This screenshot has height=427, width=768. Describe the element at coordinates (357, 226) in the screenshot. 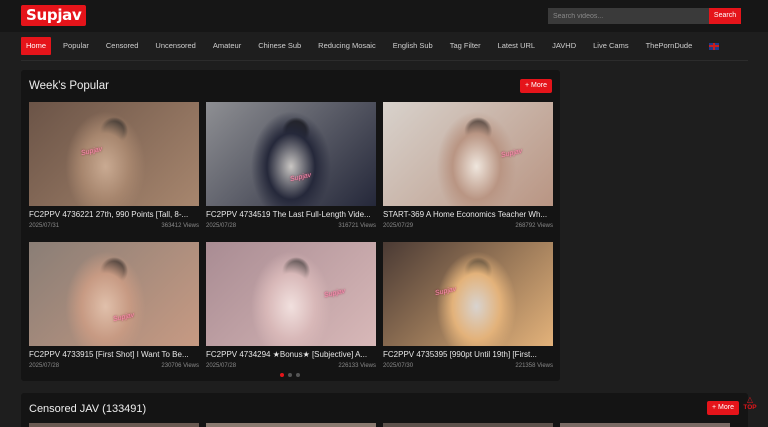

I see `view-count: 316721 Views` at that location.